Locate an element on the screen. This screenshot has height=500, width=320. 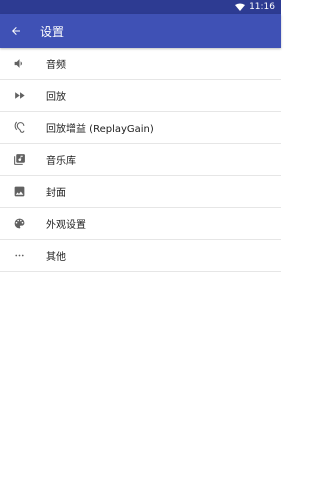
settings-item-cover: 封面 is located at coordinates (140, 192).